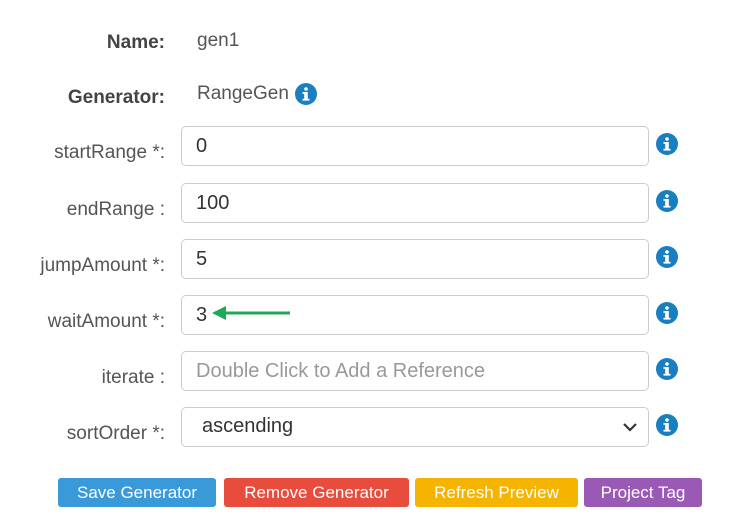  What do you see at coordinates (251, 313) in the screenshot?
I see `arrow-left-icon` at bounding box center [251, 313].